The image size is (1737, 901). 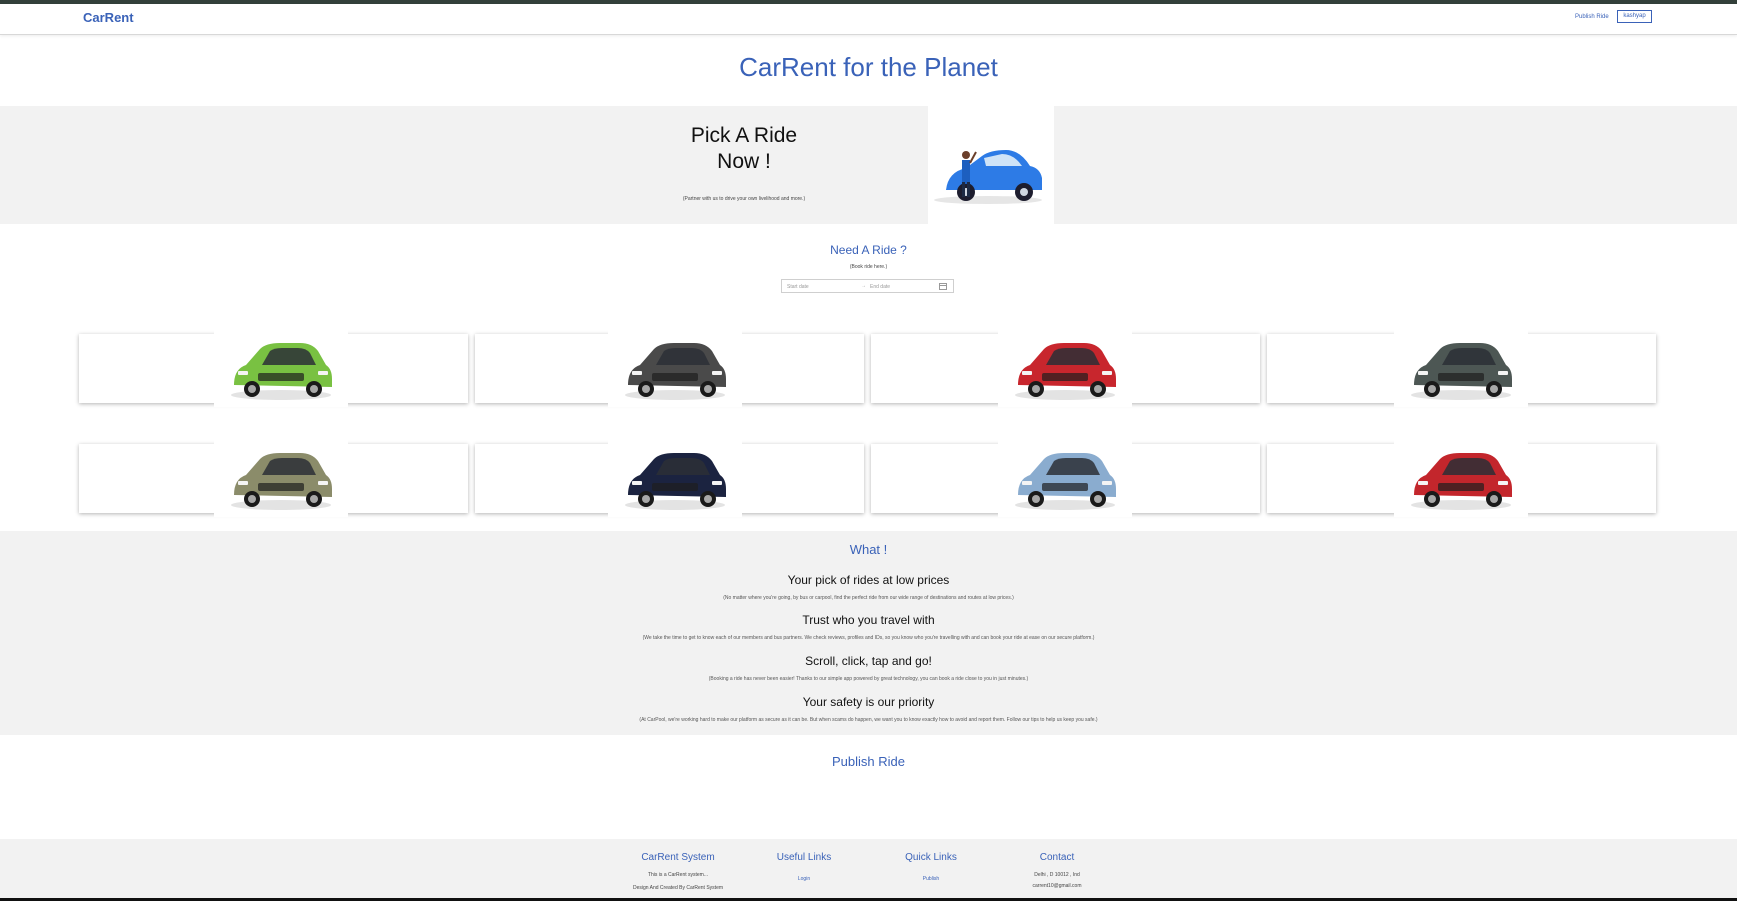 I want to click on footer-address: Delhi , D 10012 , Ind, so click(x=1057, y=875).